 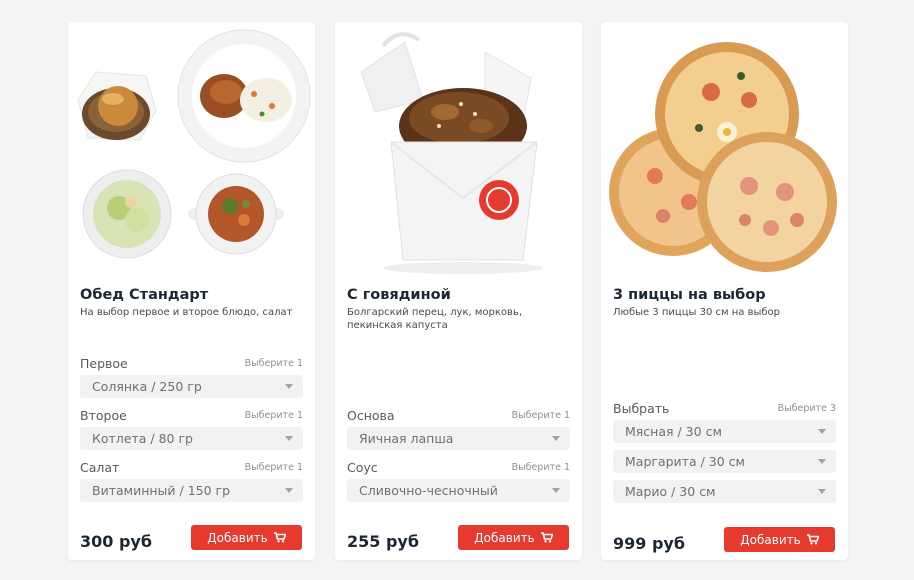 What do you see at coordinates (399, 295) in the screenshot?
I see `product-title: С говядиной` at bounding box center [399, 295].